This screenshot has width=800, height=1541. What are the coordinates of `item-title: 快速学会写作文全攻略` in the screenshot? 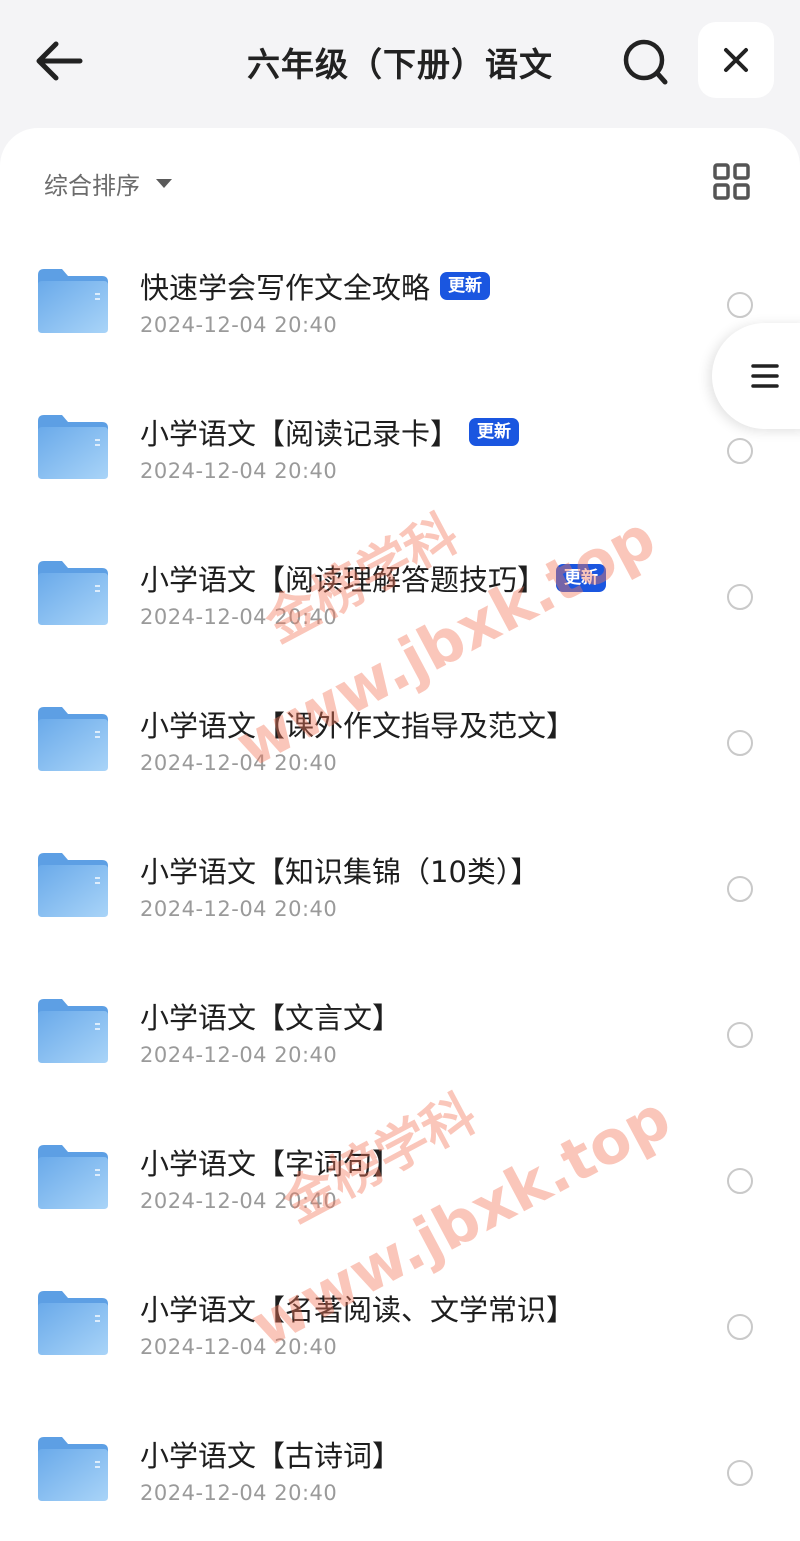 It's located at (285, 288).